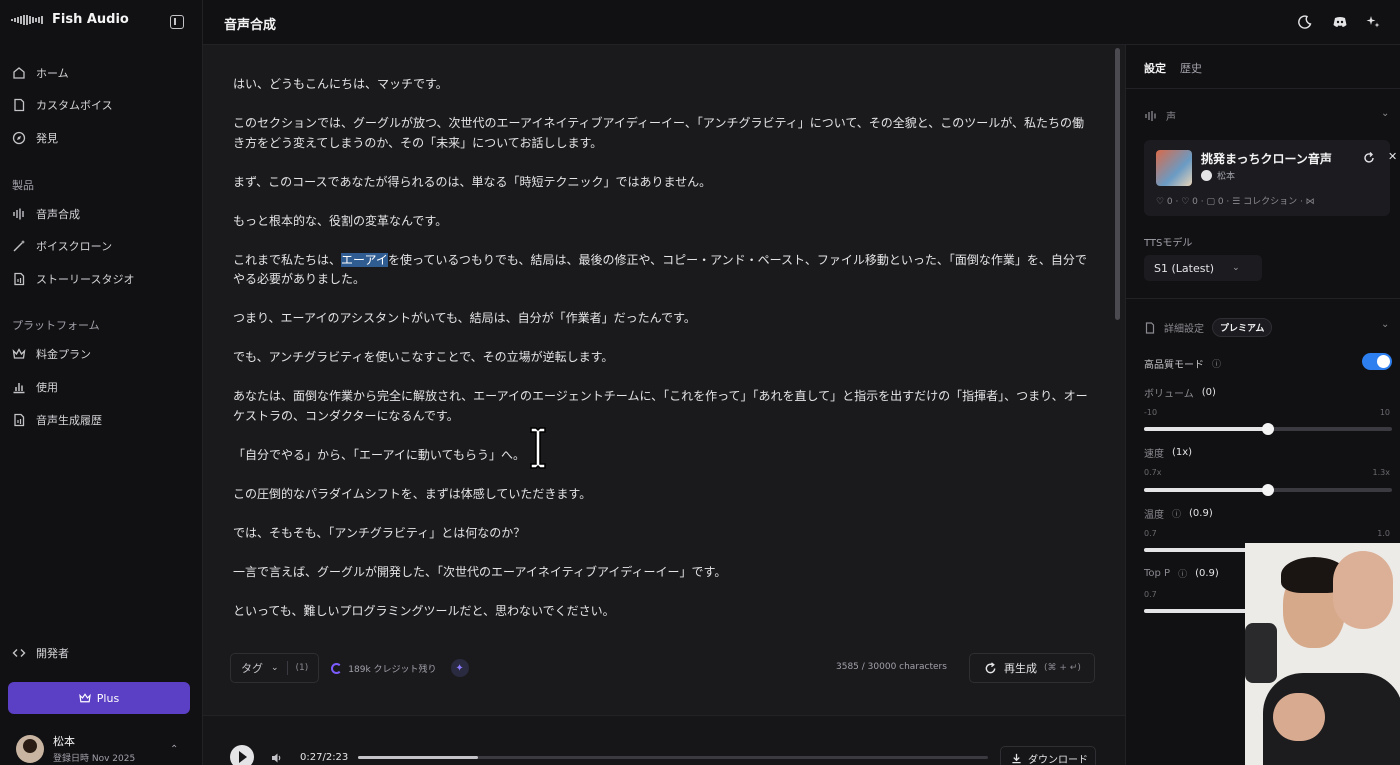 This screenshot has height=765, width=1400. I want to click on close-icon: ✕, so click(1392, 156).